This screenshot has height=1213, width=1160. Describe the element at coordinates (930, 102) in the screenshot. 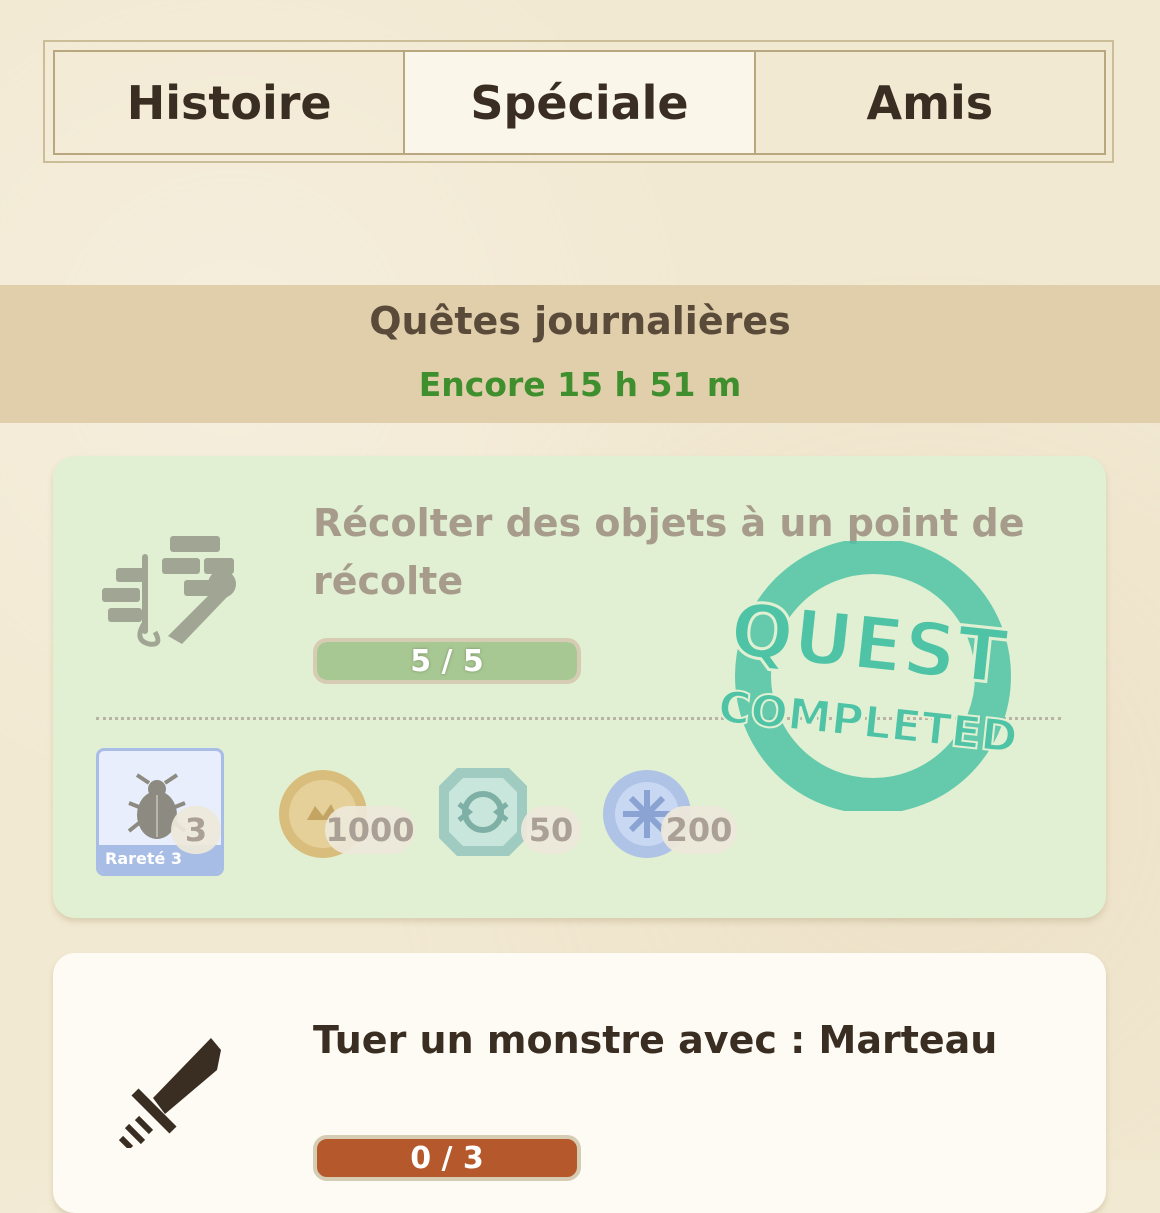

I see `tab-amis: Amis` at that location.